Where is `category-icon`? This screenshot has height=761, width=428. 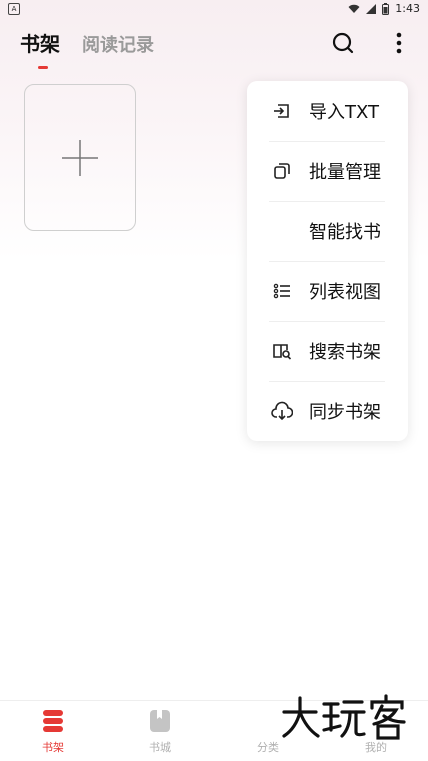 category-icon is located at coordinates (262, 715).